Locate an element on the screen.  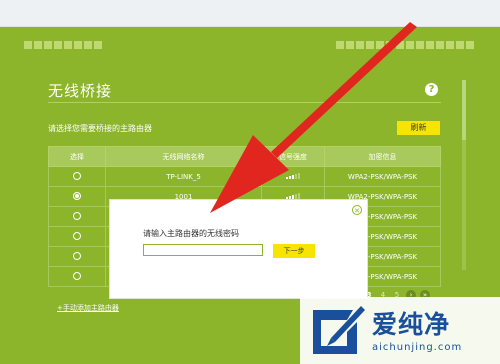
watermark-text: 爱纯净 is located at coordinates (411, 324).